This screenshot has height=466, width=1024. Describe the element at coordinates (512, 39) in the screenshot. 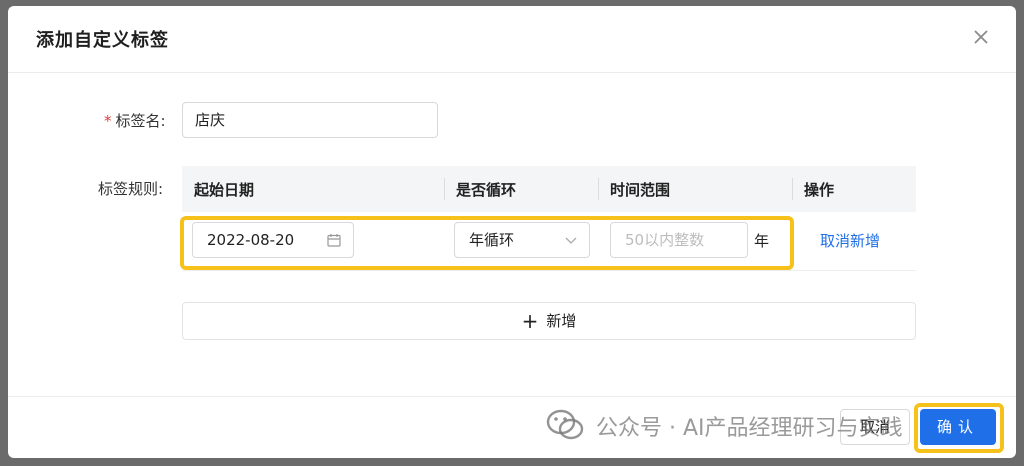

I see `dialog-header: 添加自定义标签` at that location.